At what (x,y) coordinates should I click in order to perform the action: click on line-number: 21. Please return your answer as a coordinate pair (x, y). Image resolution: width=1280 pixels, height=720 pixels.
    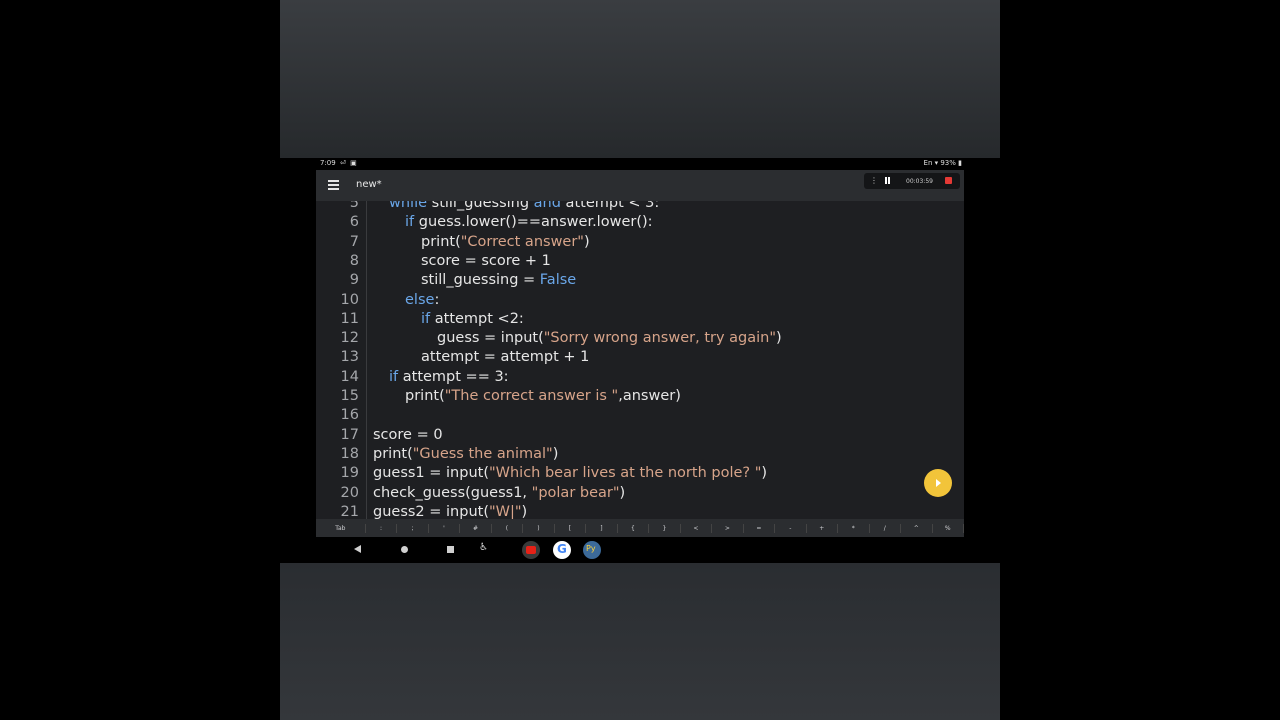
    Looking at the image, I should click on (349, 511).